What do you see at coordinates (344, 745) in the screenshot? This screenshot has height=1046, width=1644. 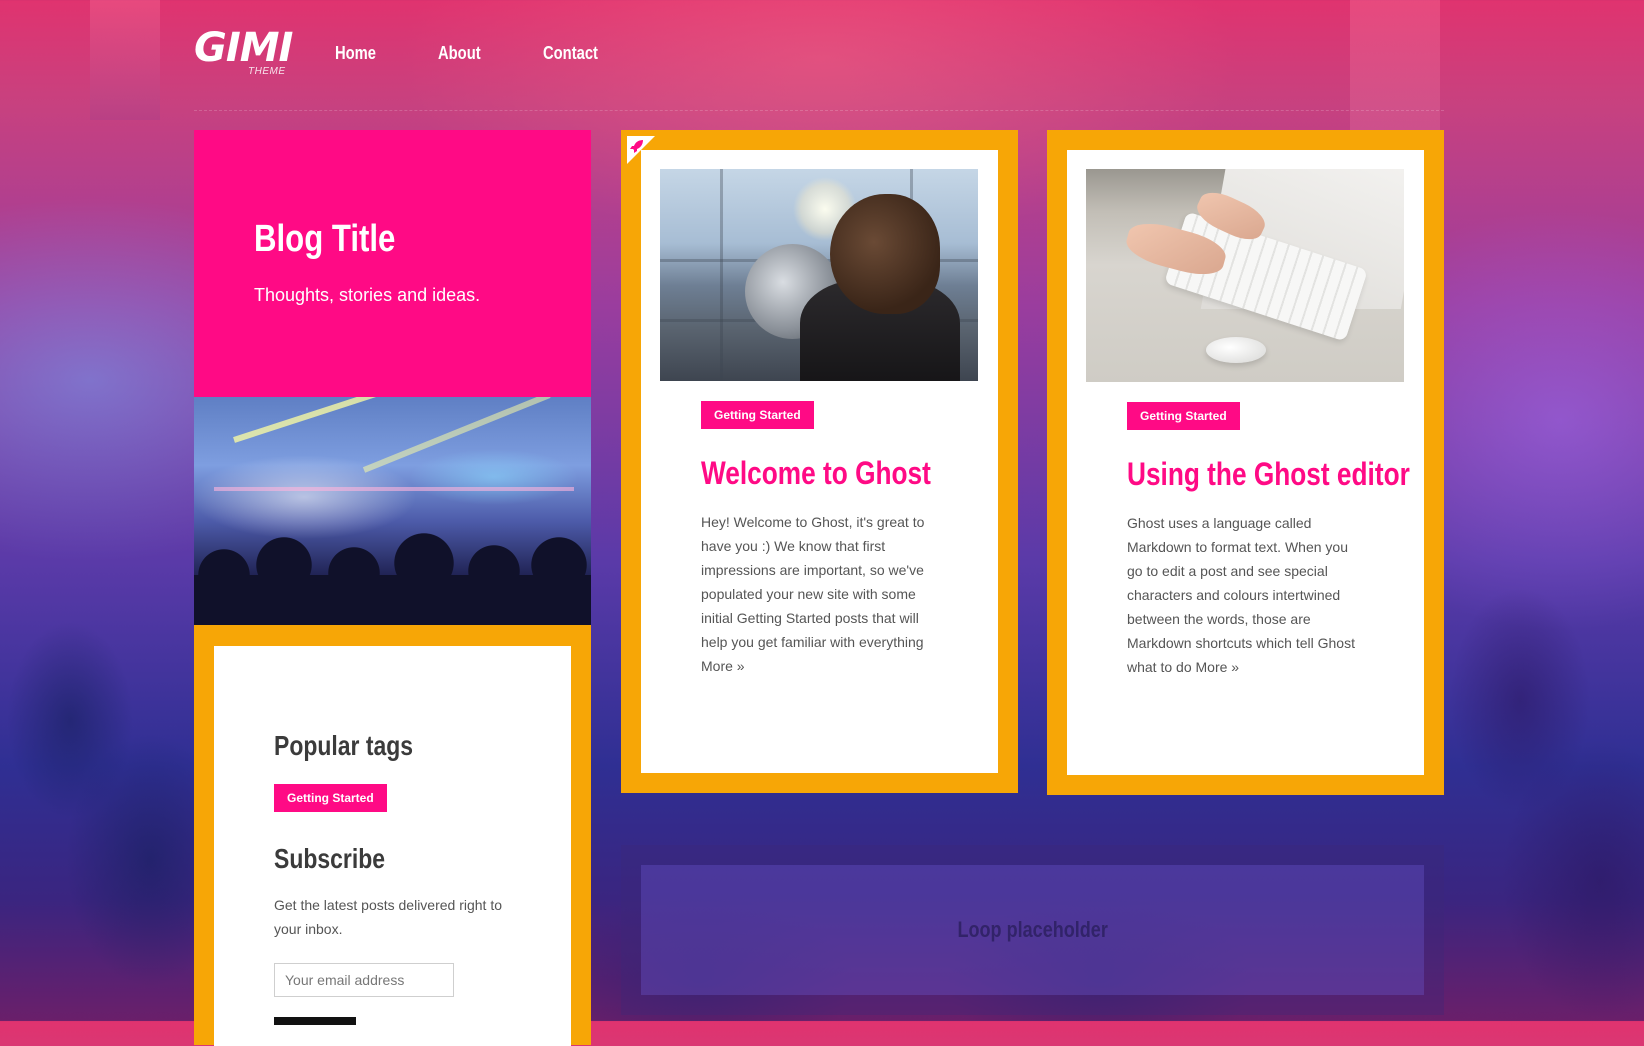 I see `popular-tags-title: Popular tags` at bounding box center [344, 745].